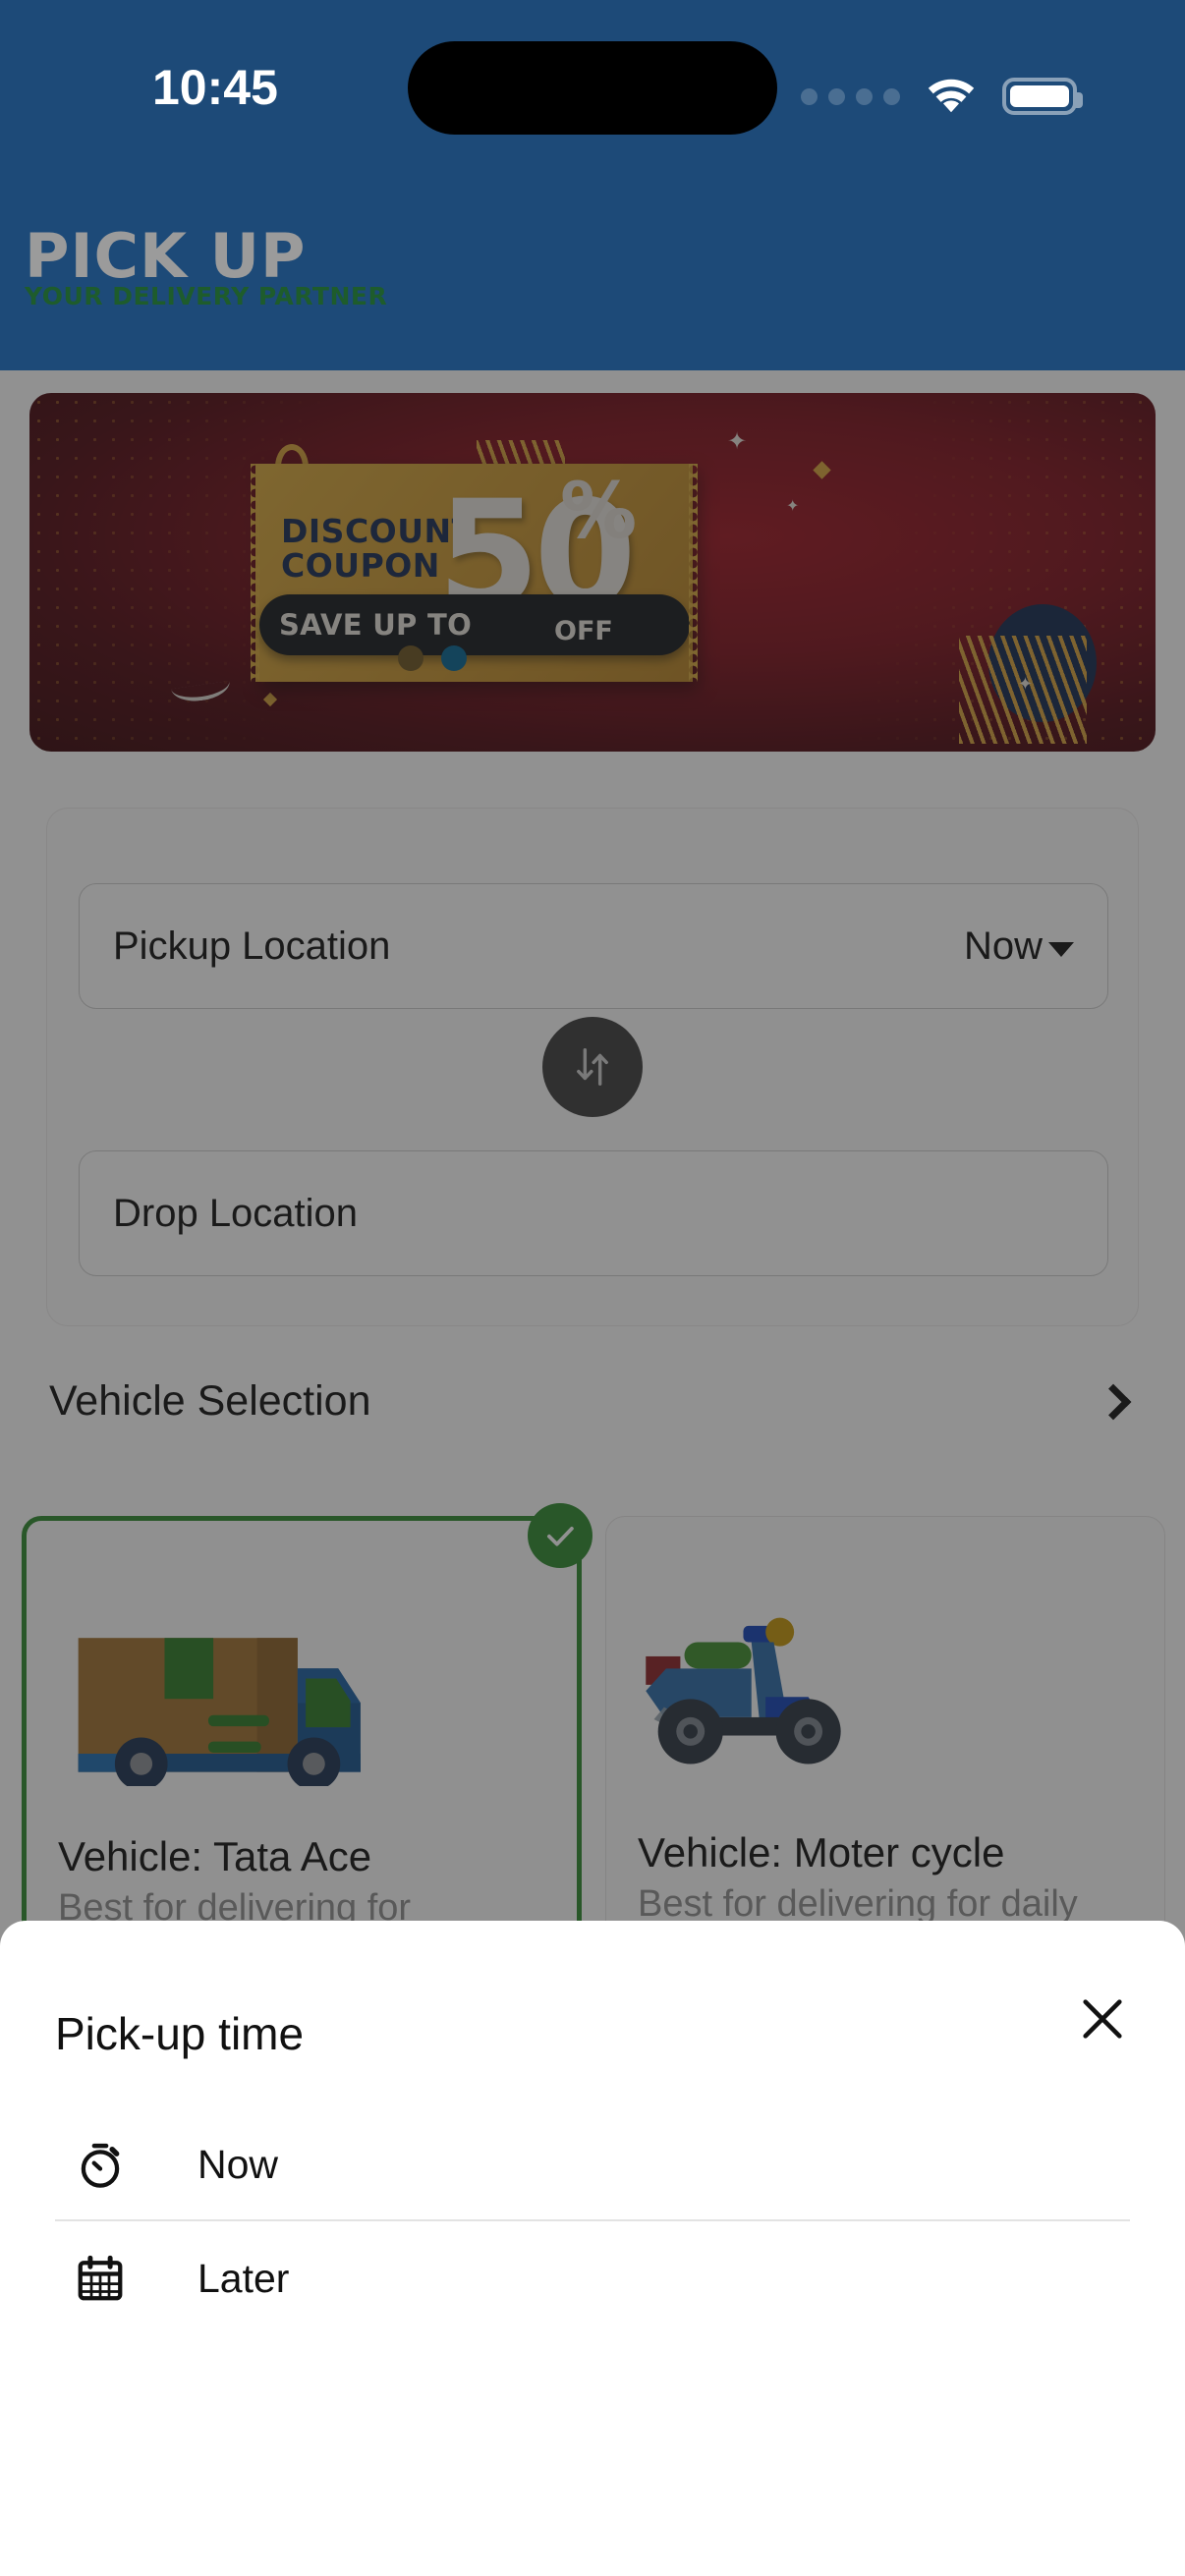  I want to click on status-bar-time: 10:45, so click(215, 87).